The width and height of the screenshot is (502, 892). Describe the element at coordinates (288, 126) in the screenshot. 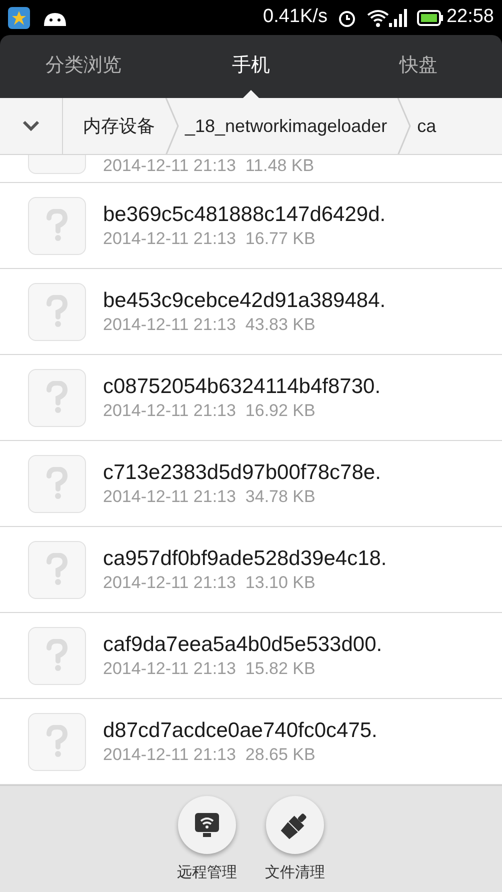

I see `breadcrumb-item: _18_networkimageloader` at that location.